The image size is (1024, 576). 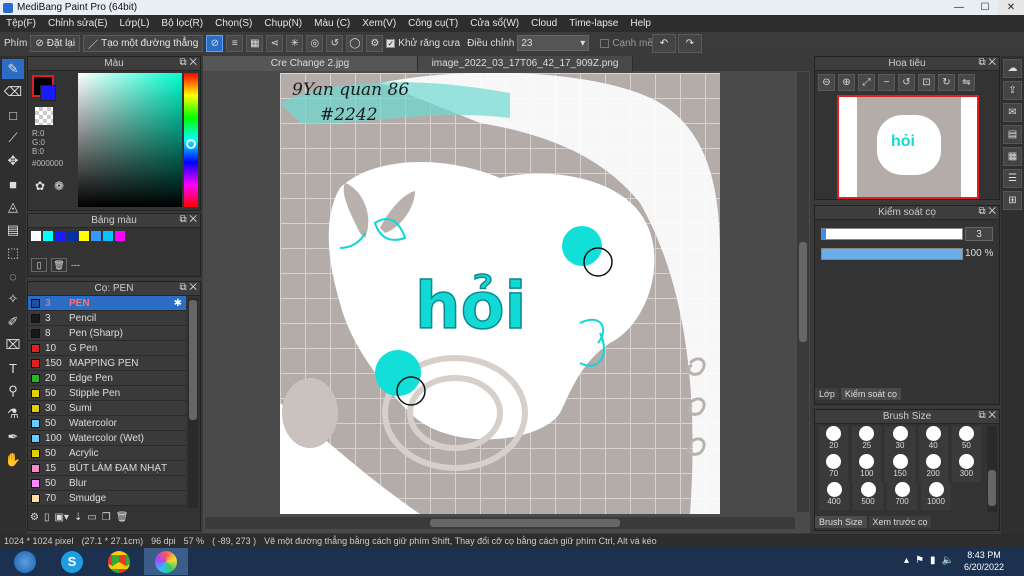 What do you see at coordinates (868, 496) in the screenshot?
I see `brush-size-preset: 500` at bounding box center [868, 496].